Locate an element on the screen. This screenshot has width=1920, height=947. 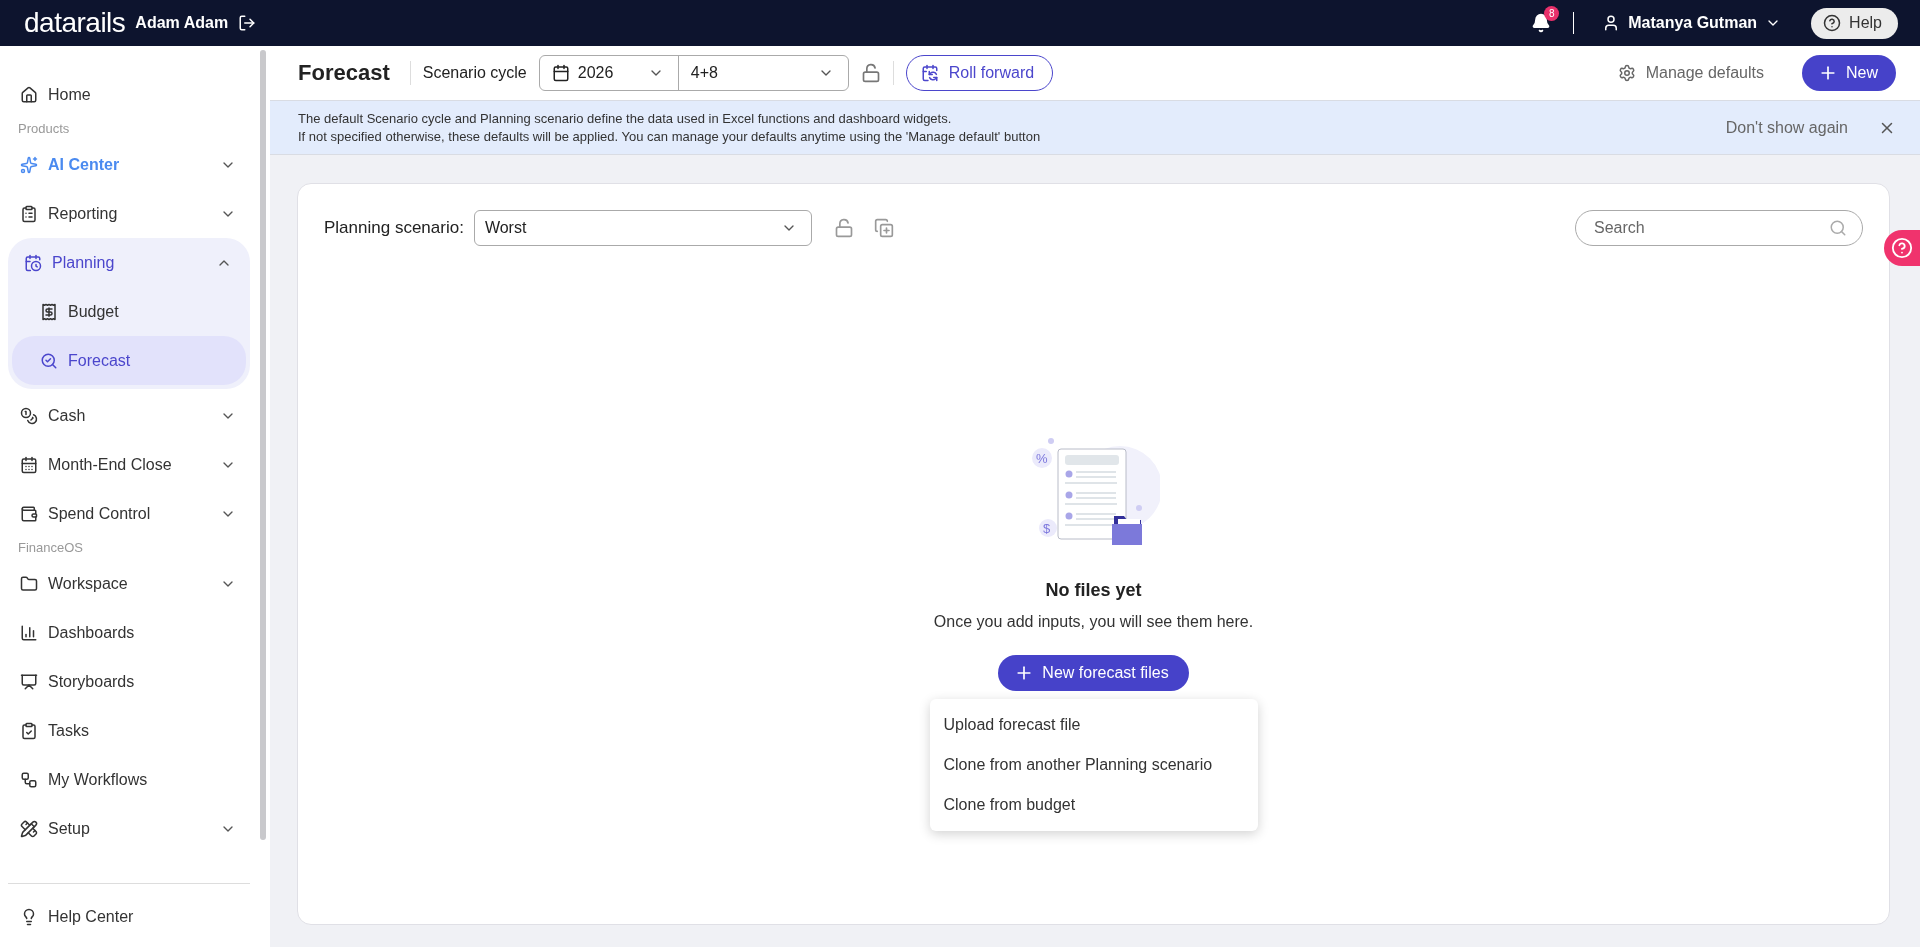
section-label: Products is located at coordinates (44, 129).